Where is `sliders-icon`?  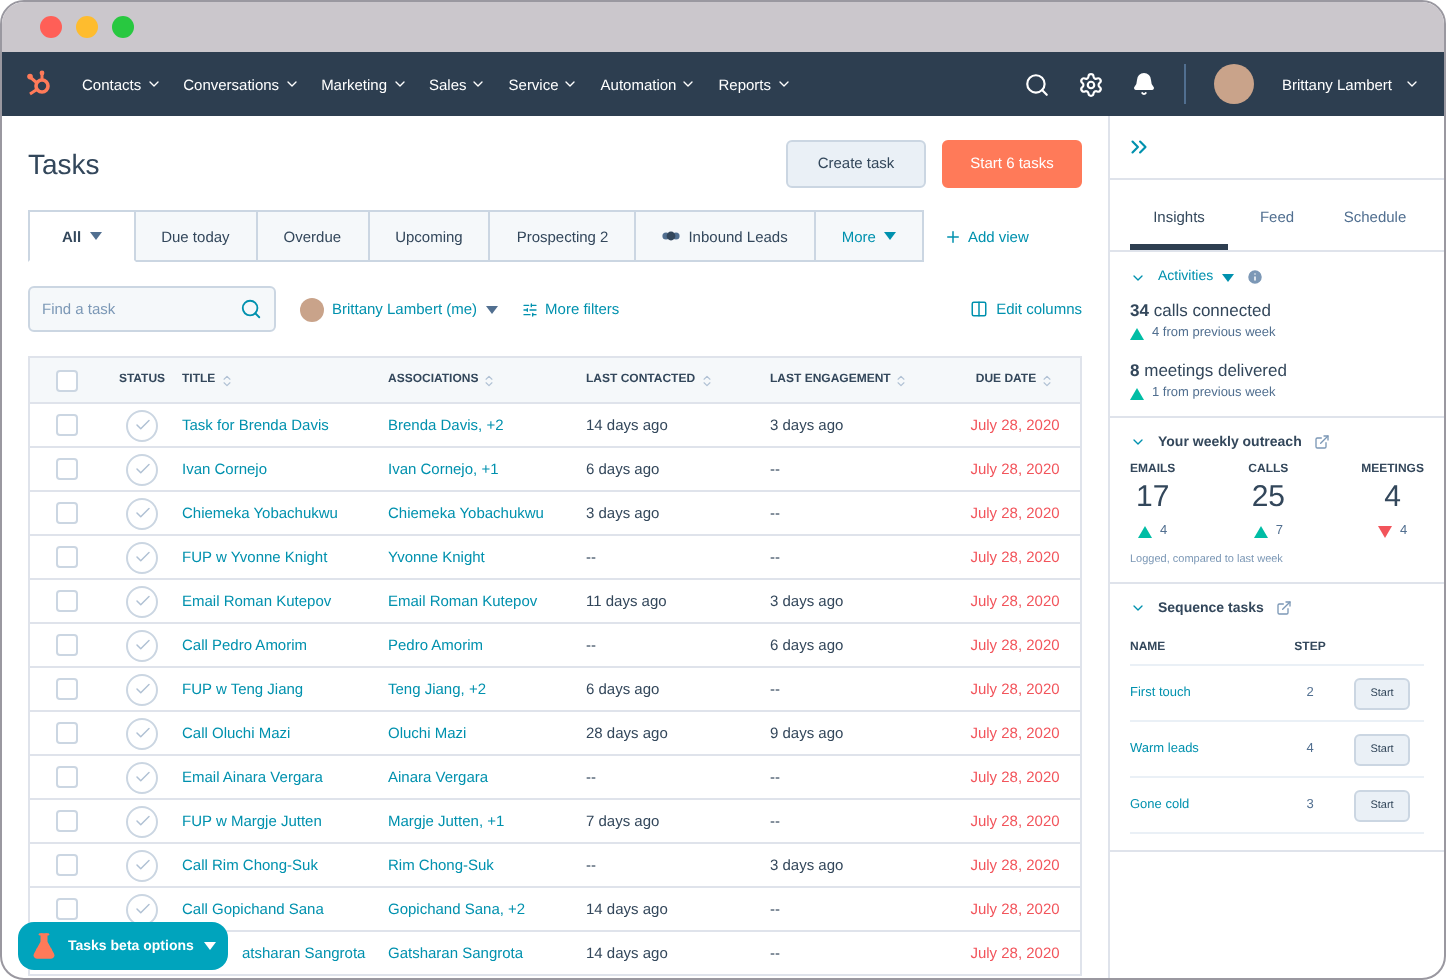
sliders-icon is located at coordinates (529, 309).